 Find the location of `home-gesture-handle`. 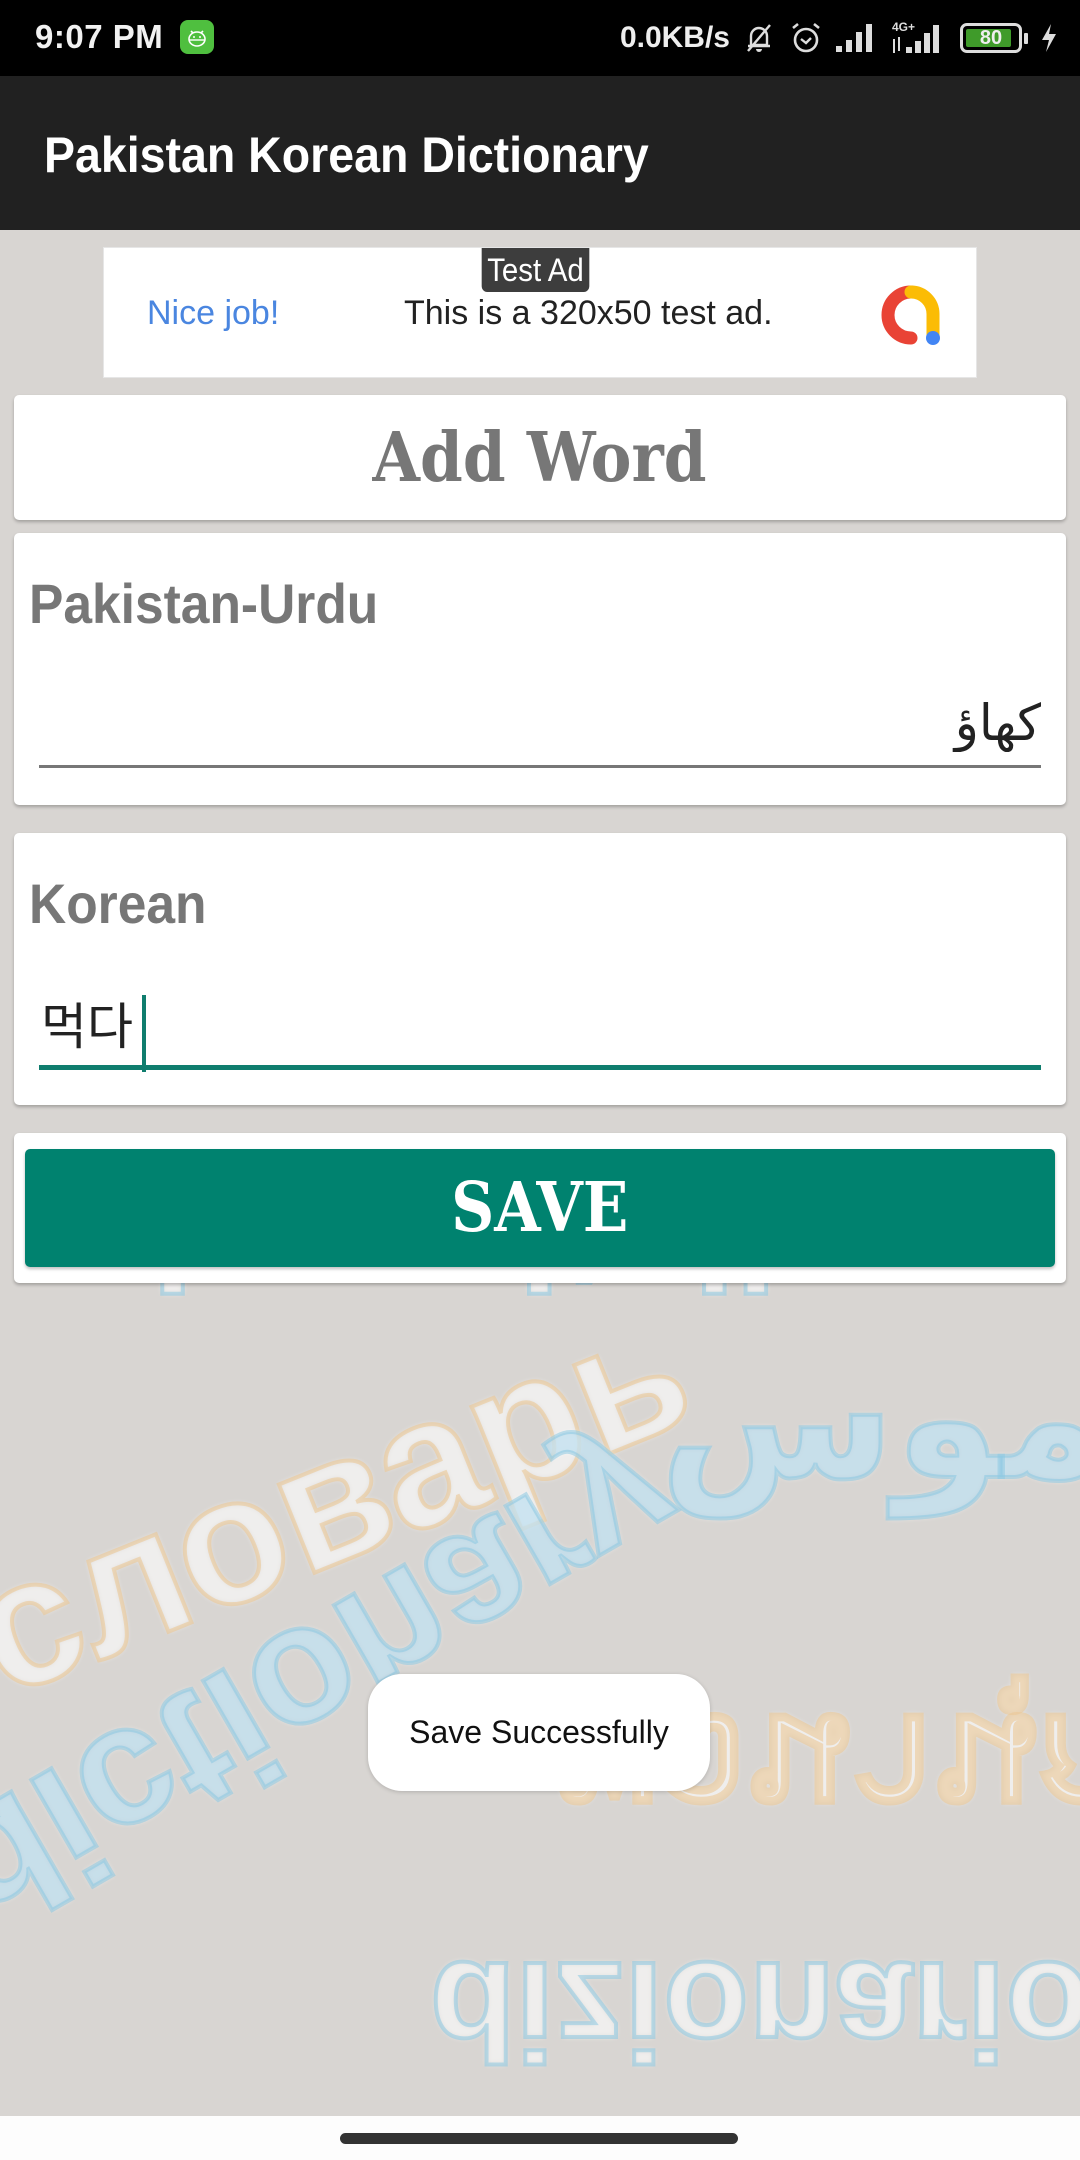

home-gesture-handle is located at coordinates (539, 2138).